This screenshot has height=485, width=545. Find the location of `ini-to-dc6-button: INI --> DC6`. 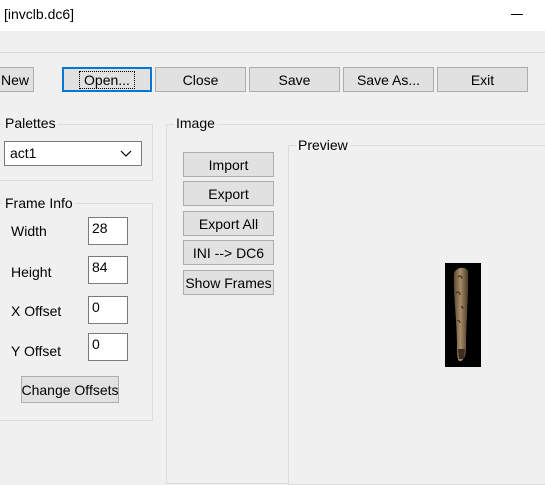

ini-to-dc6-button: INI --> DC6 is located at coordinates (228, 252).